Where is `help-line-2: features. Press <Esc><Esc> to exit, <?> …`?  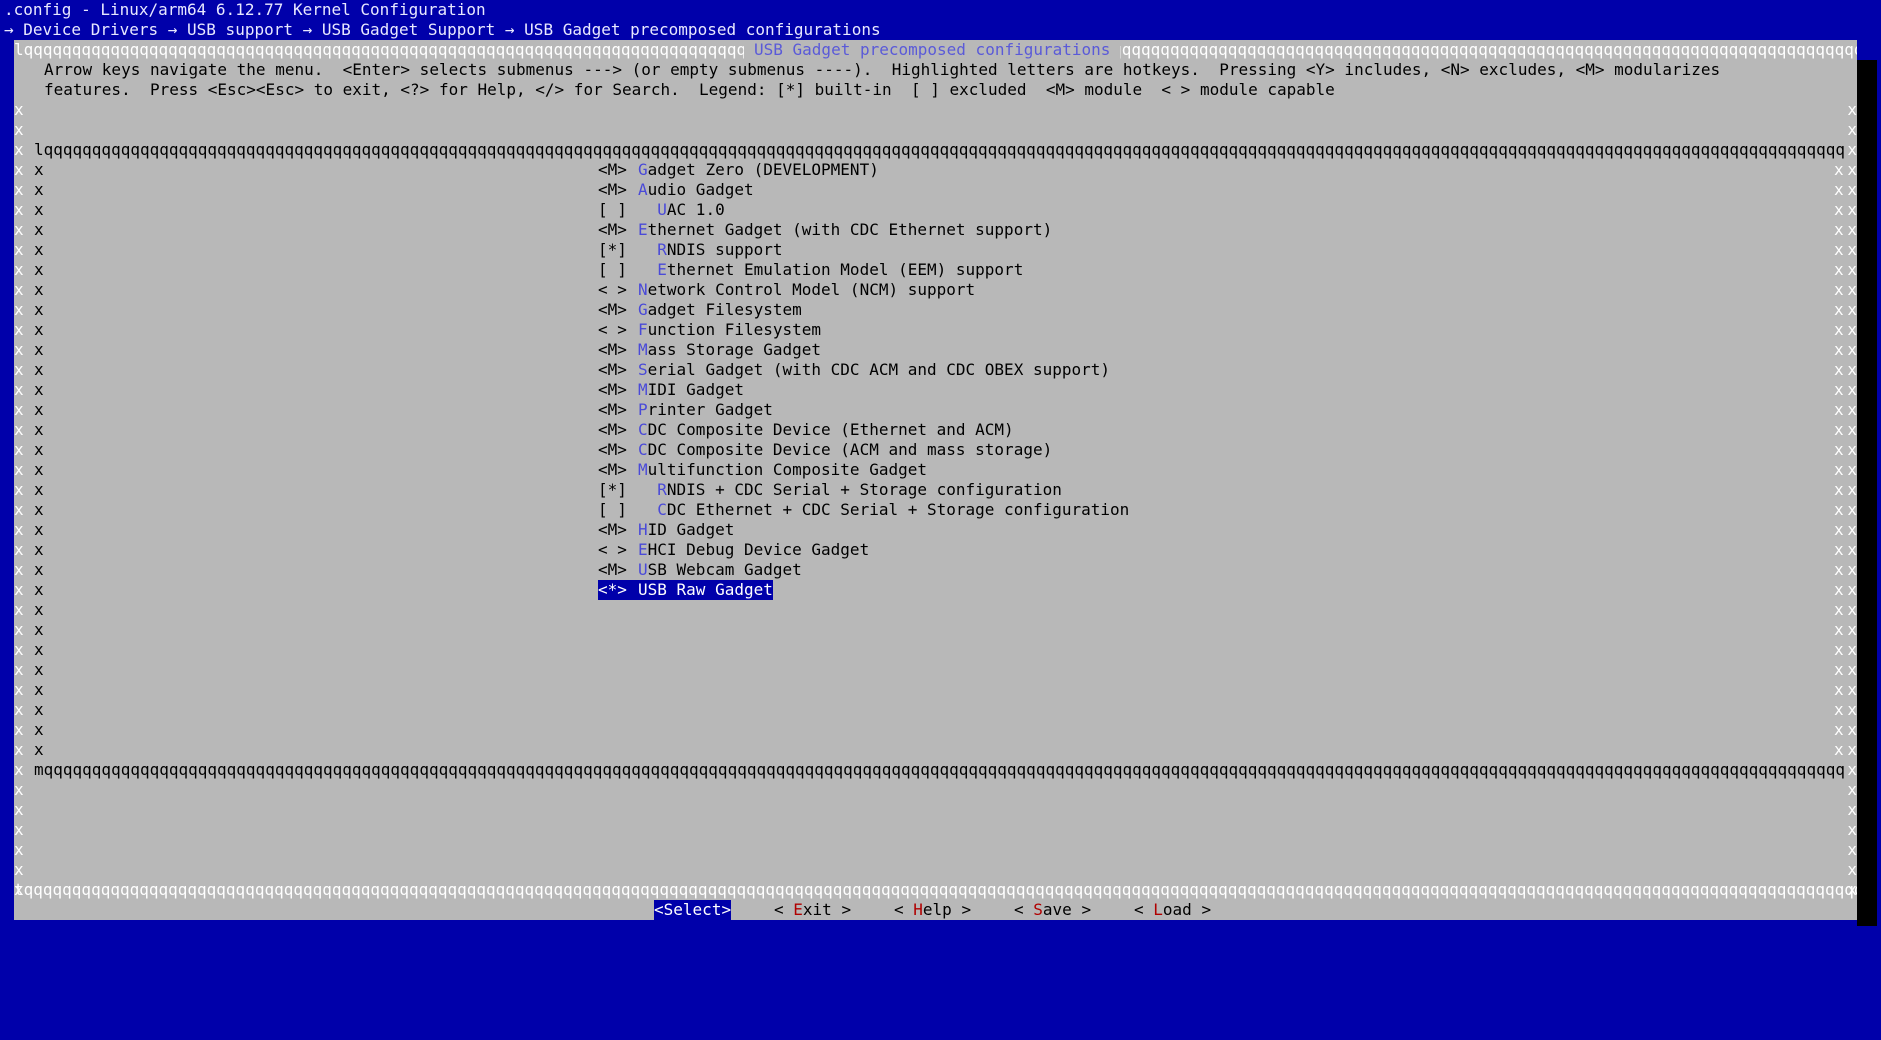 help-line-2: features. Press <Esc><Esc> to exit, <?> … is located at coordinates (689, 89).